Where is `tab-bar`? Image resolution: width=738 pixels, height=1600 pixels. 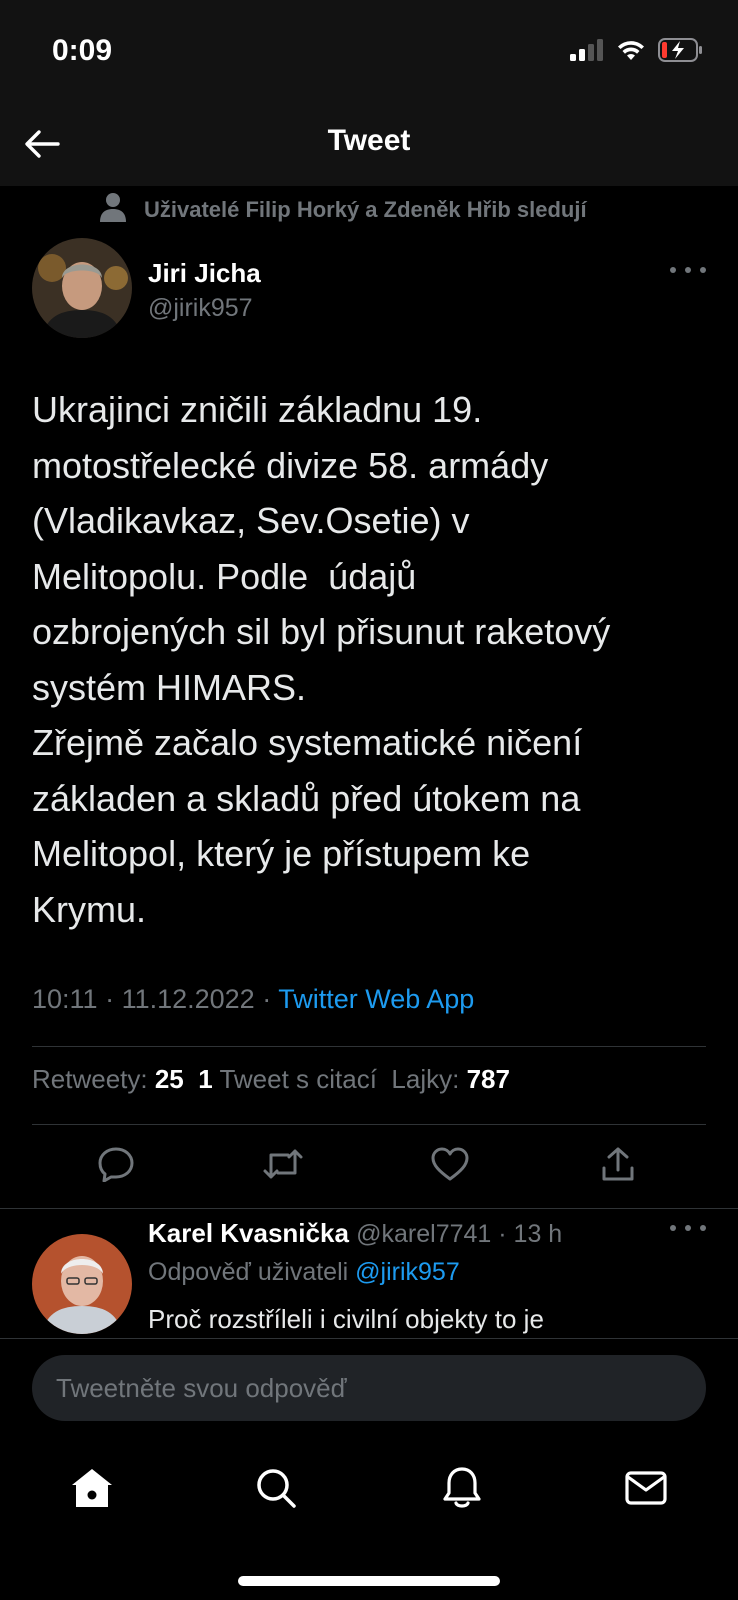 tab-bar is located at coordinates (369, 1515).